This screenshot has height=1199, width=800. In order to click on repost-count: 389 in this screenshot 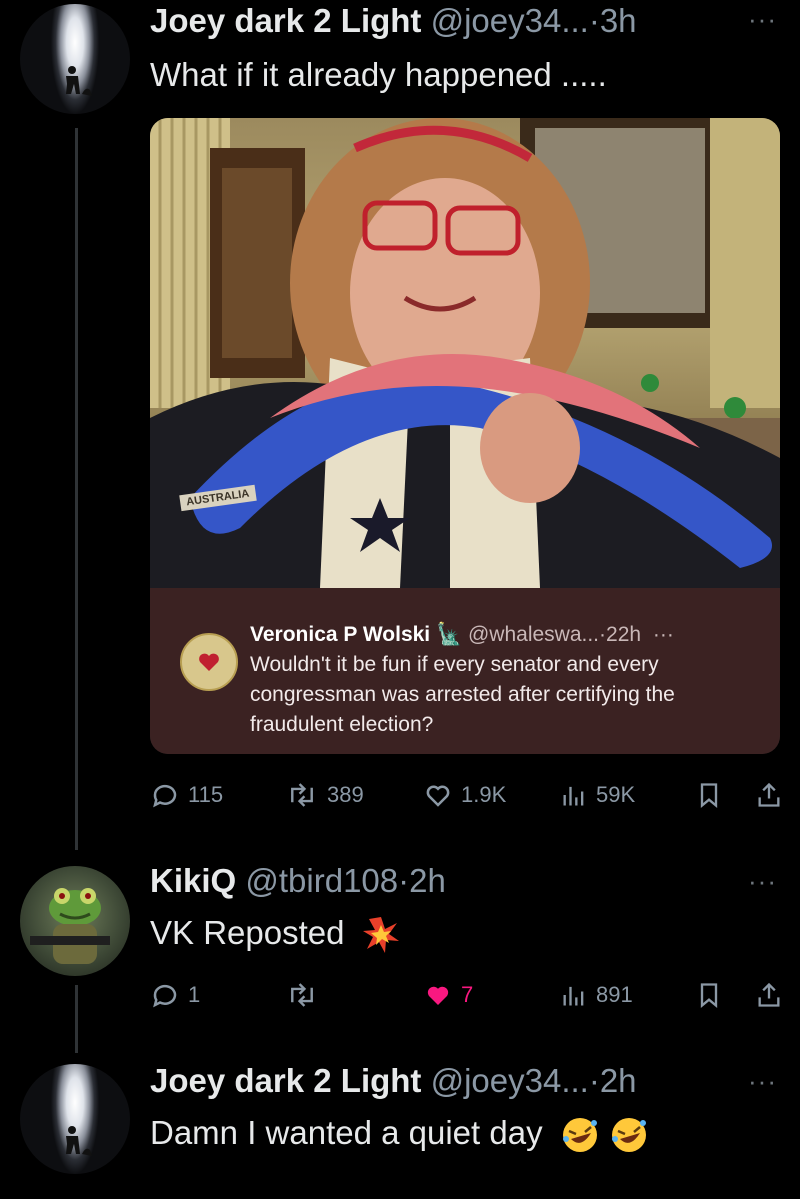, I will do `click(345, 794)`.